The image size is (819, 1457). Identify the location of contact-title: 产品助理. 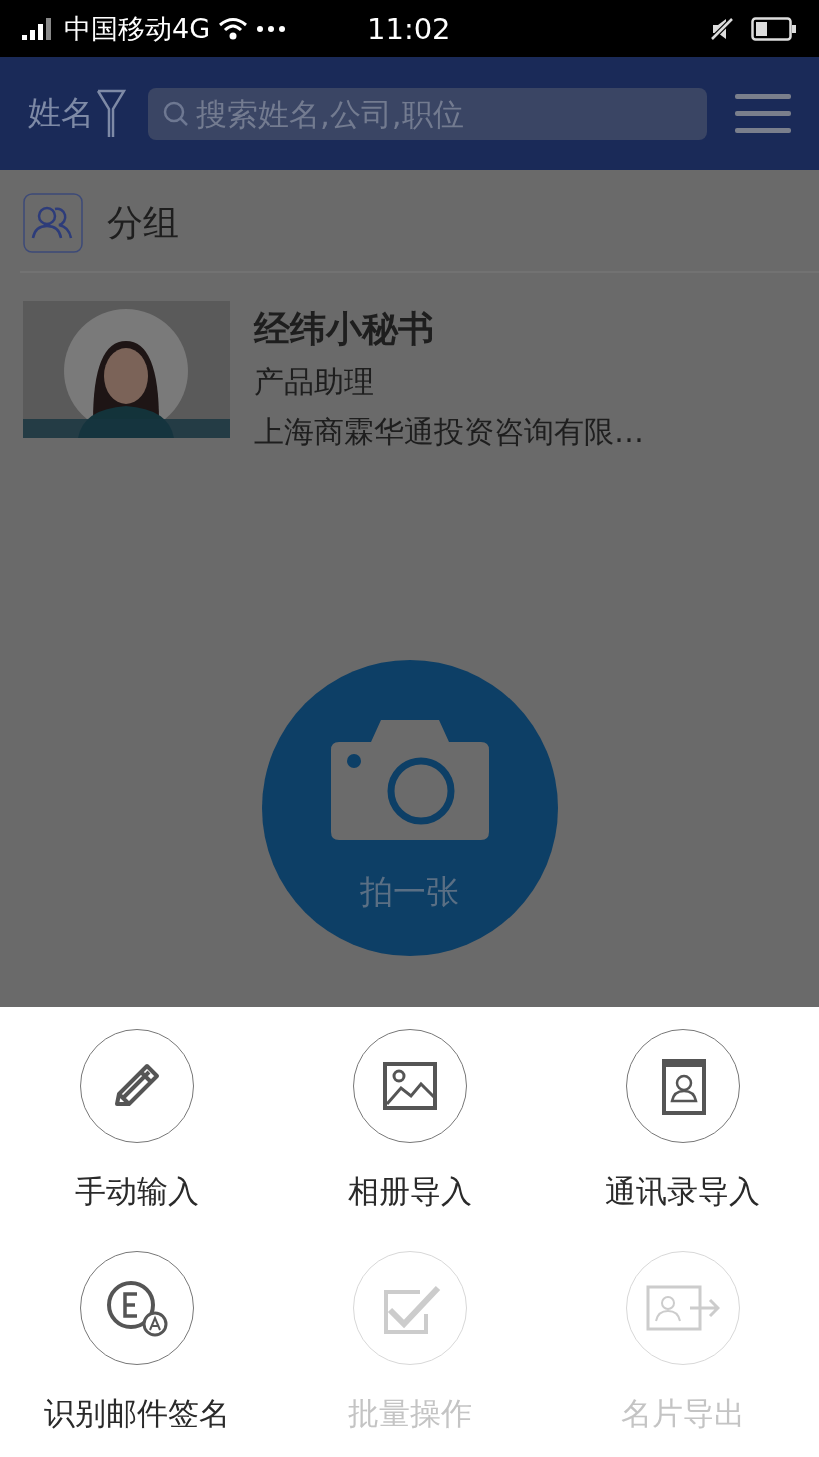
(314, 382).